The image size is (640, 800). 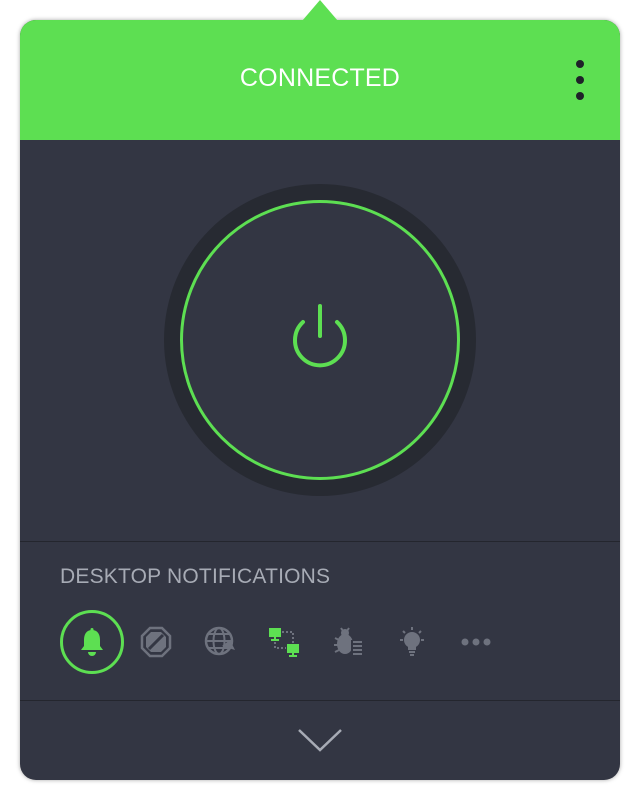 I want to click on malware-button, so click(x=348, y=642).